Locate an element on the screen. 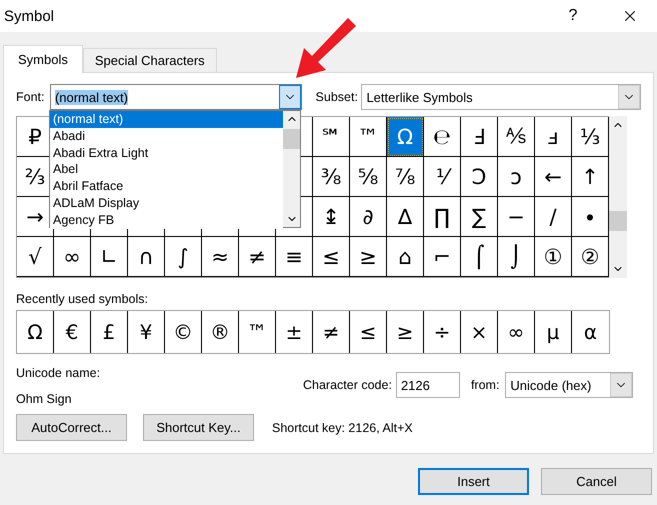 The width and height of the screenshot is (657, 505). symbol-cell: ∆ is located at coordinates (405, 217).